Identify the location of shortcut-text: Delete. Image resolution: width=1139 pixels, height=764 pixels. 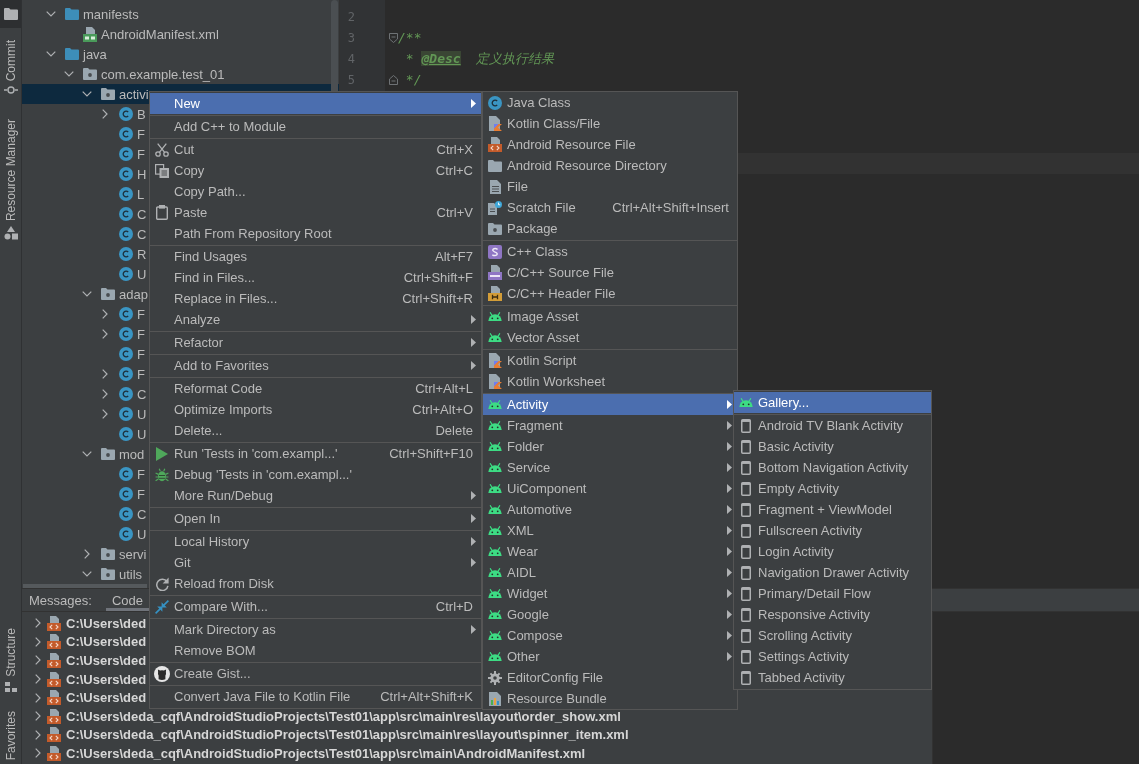
(454, 430).